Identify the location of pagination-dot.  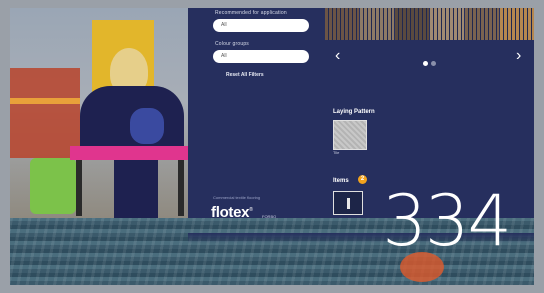
(433, 63).